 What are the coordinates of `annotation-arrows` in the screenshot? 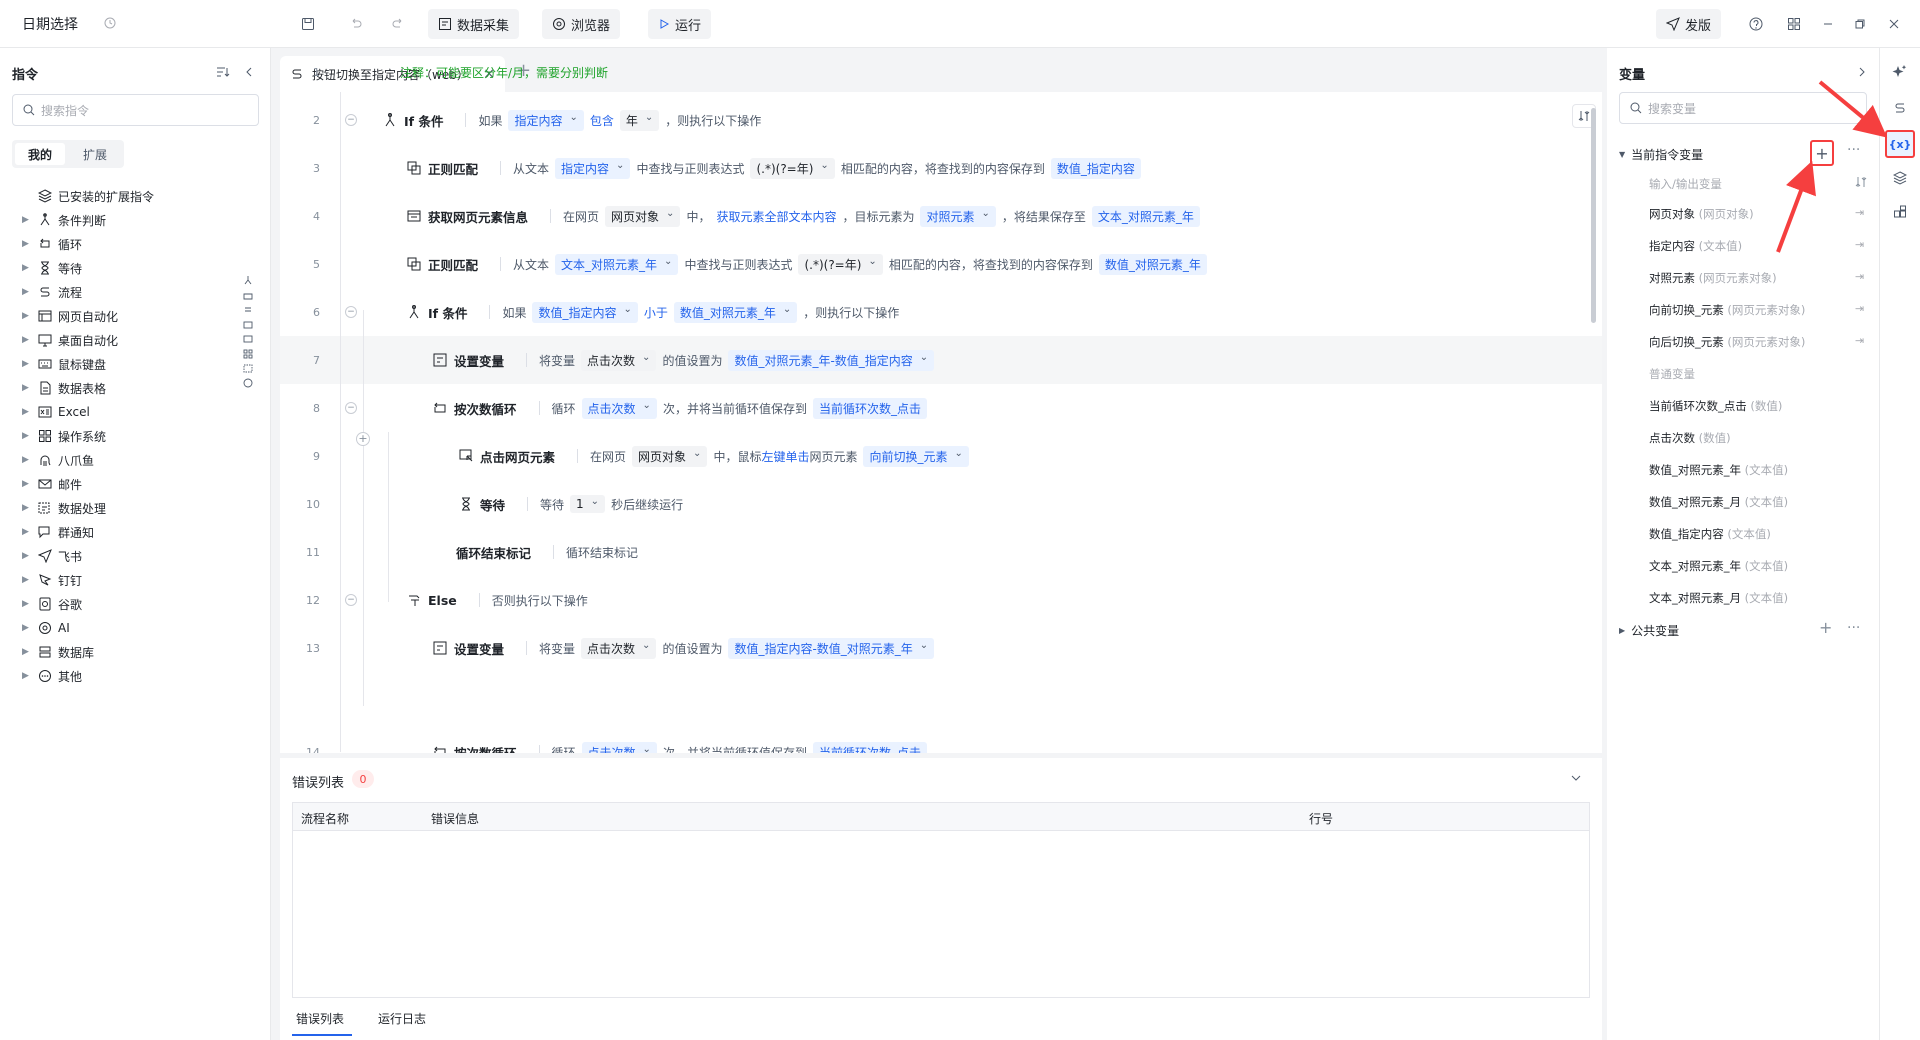 It's located at (1832, 166).